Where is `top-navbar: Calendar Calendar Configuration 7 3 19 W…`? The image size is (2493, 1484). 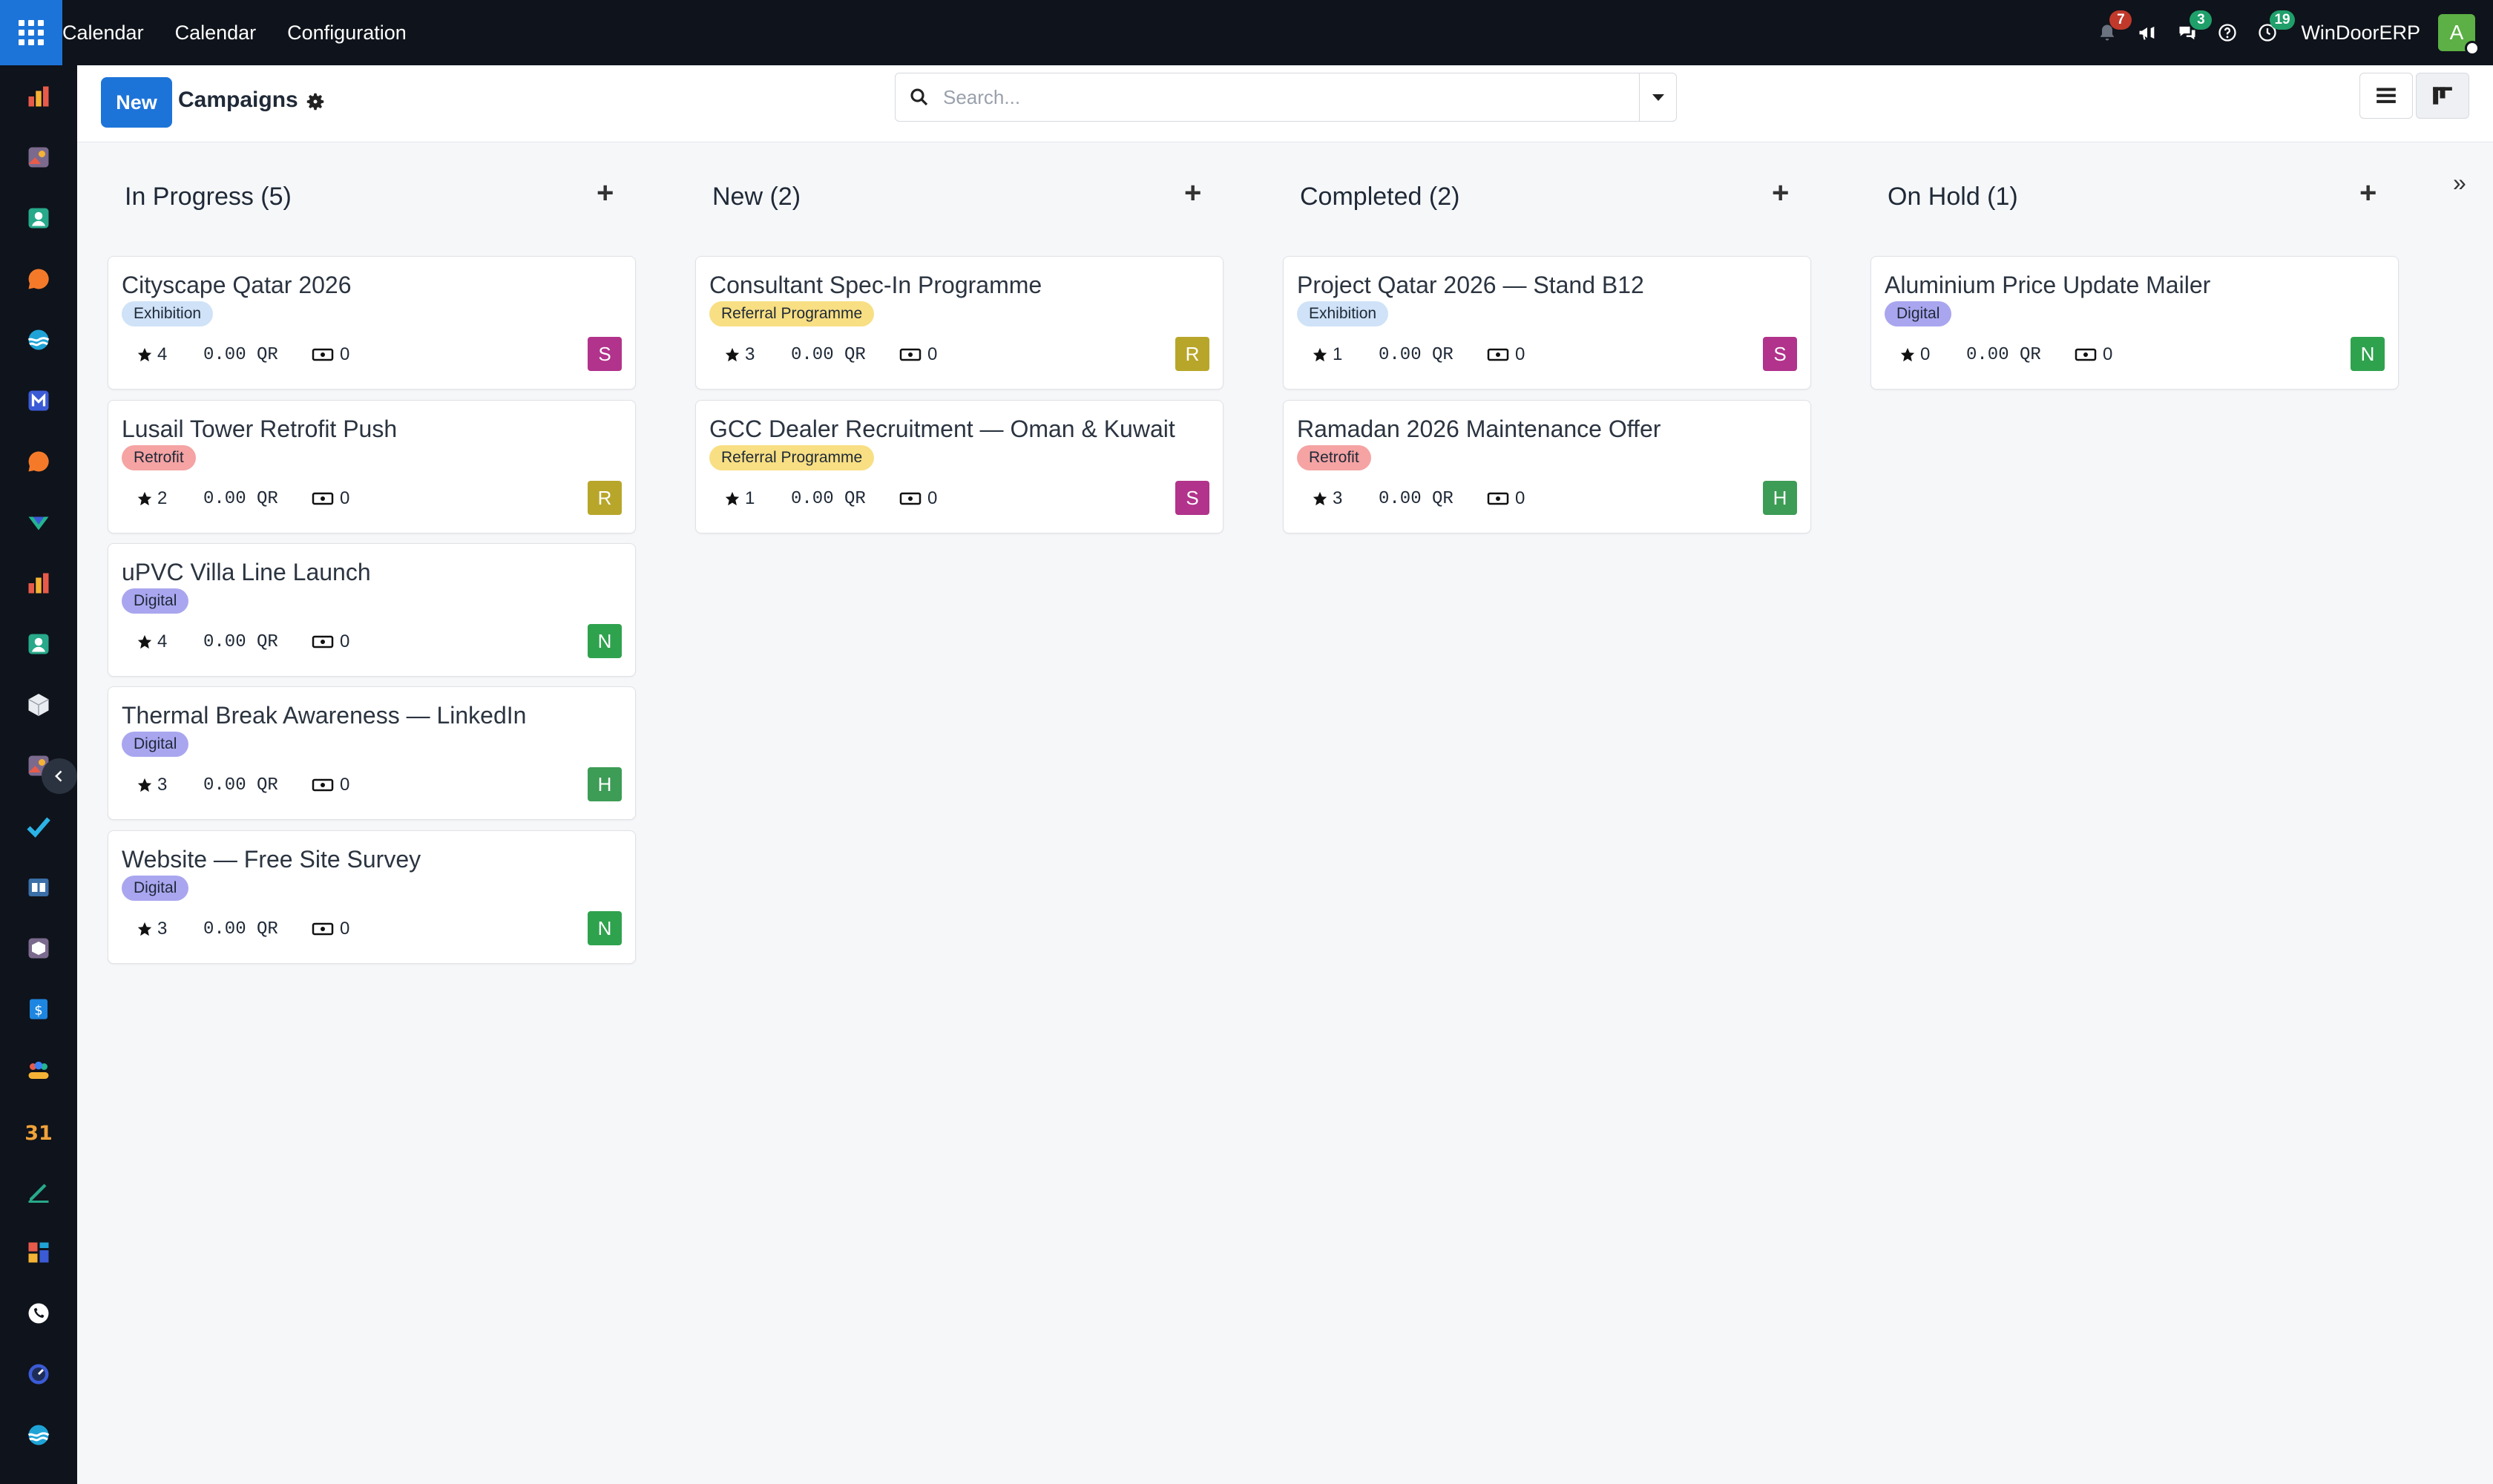
top-navbar: Calendar Calendar Configuration 7 3 19 W… is located at coordinates (1246, 32).